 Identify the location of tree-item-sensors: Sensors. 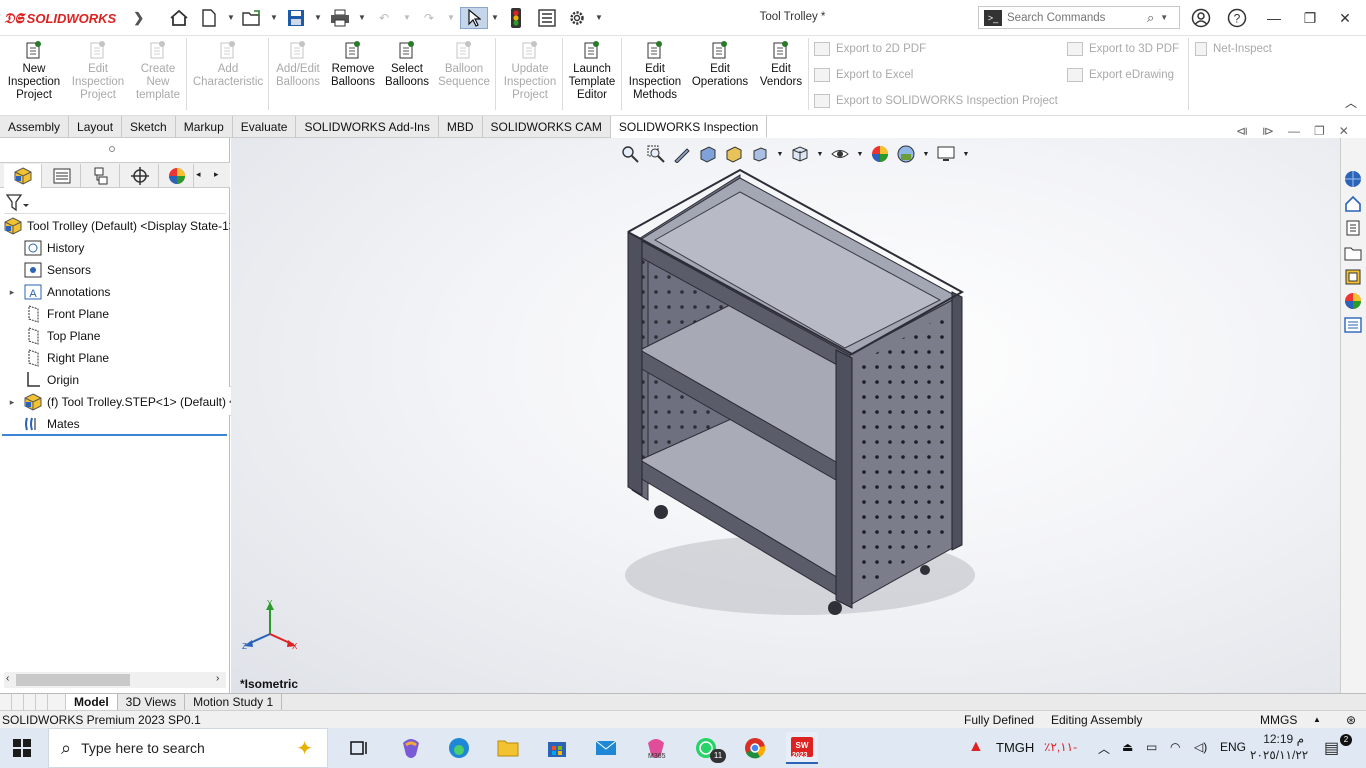
(115, 270).